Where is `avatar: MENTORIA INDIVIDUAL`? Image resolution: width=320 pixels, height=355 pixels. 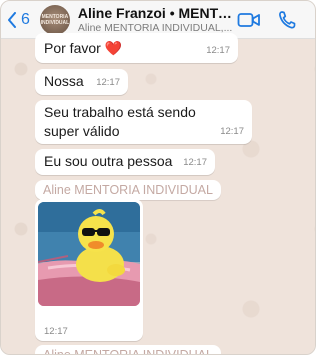
avatar: MENTORIA INDIVIDUAL is located at coordinates (54, 19).